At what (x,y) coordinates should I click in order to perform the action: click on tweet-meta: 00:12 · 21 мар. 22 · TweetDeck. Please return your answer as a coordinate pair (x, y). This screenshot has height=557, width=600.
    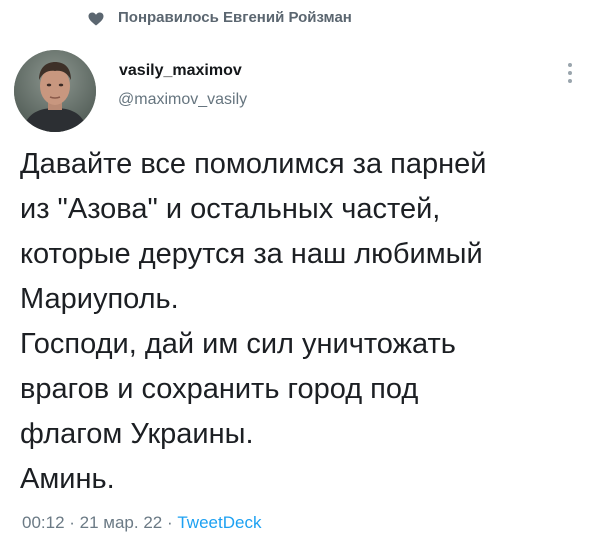
    Looking at the image, I should click on (141, 523).